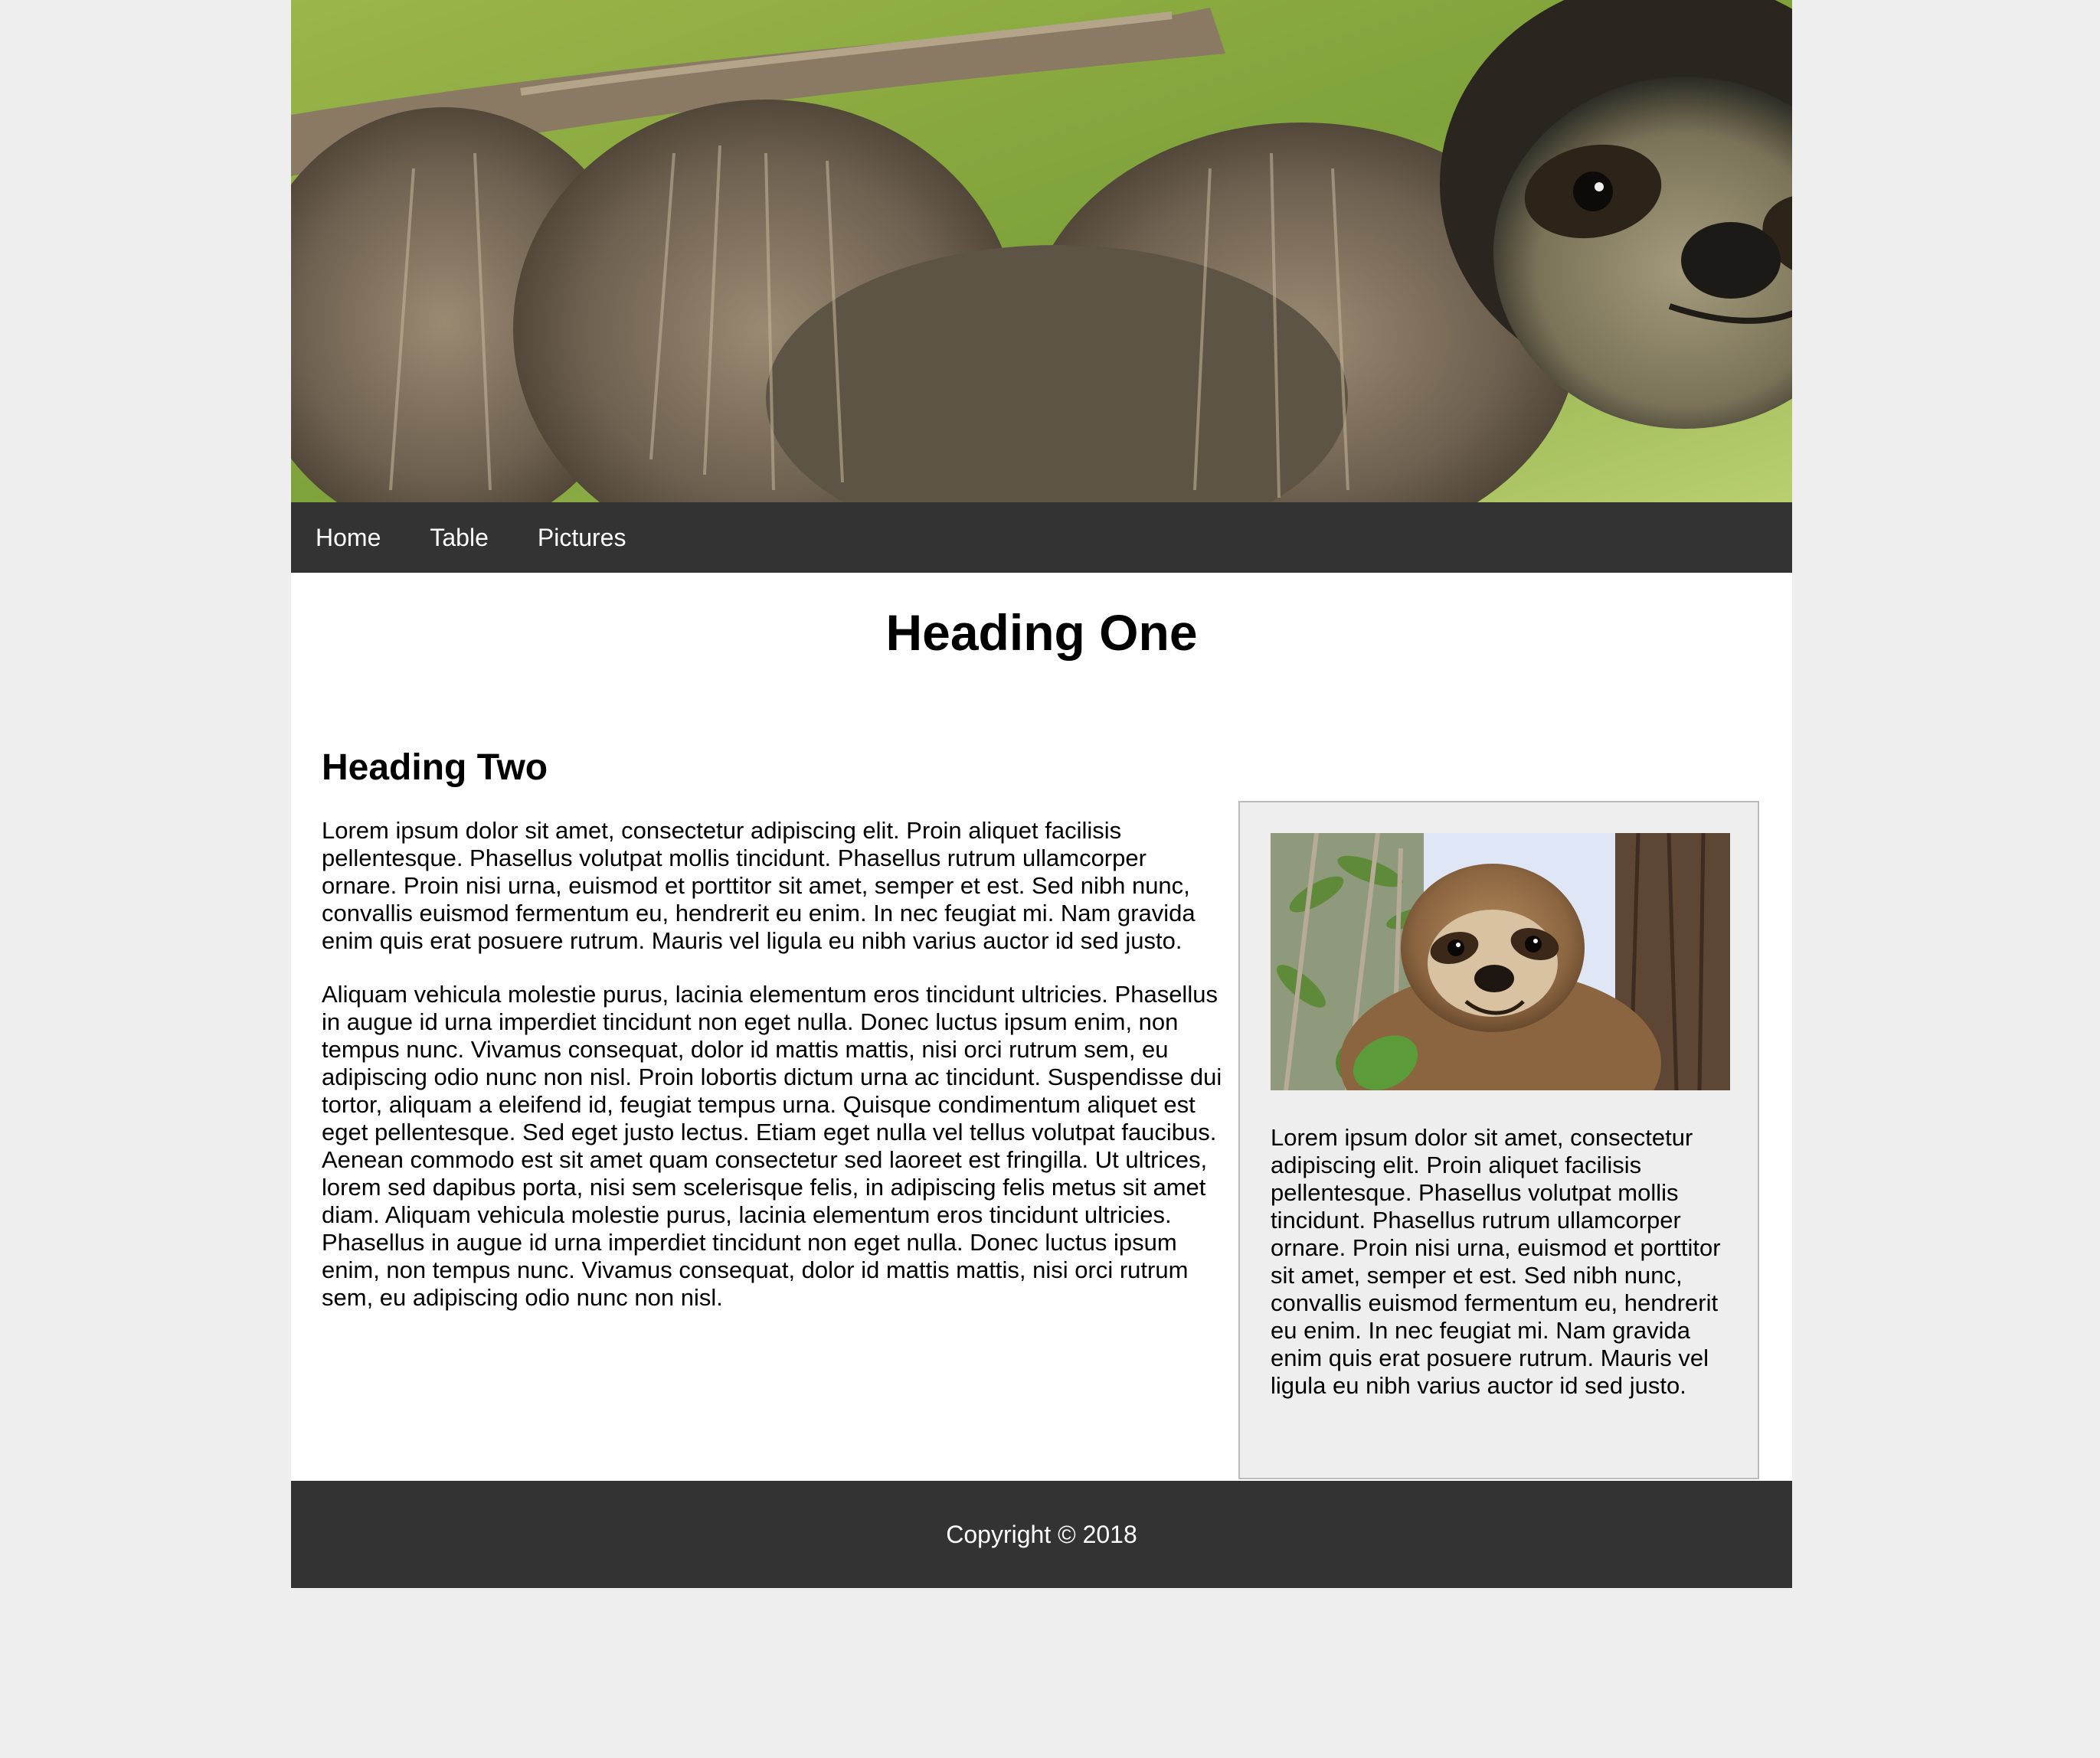  I want to click on nav-link-table: Table, so click(459, 537).